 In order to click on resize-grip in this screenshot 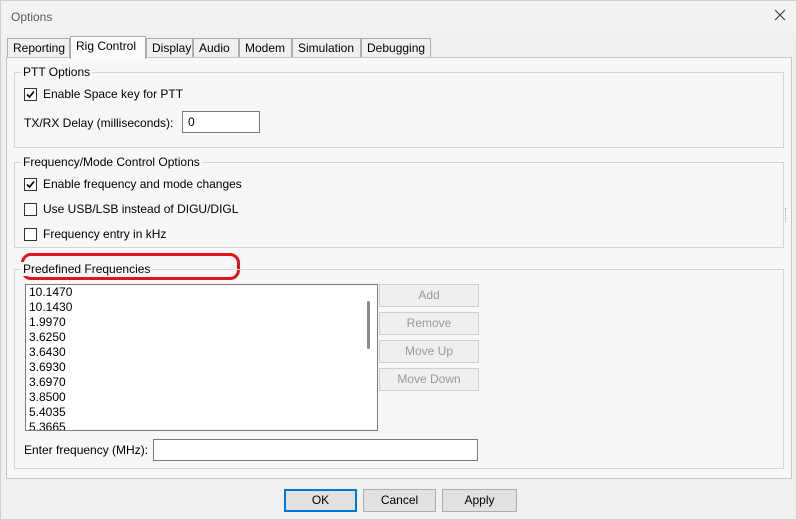, I will do `click(787, 215)`.